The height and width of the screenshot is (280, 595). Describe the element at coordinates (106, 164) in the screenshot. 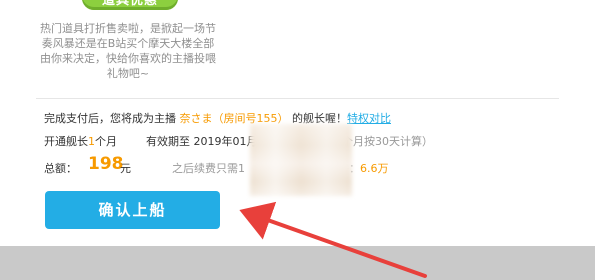

I see `total-amount: 198` at that location.